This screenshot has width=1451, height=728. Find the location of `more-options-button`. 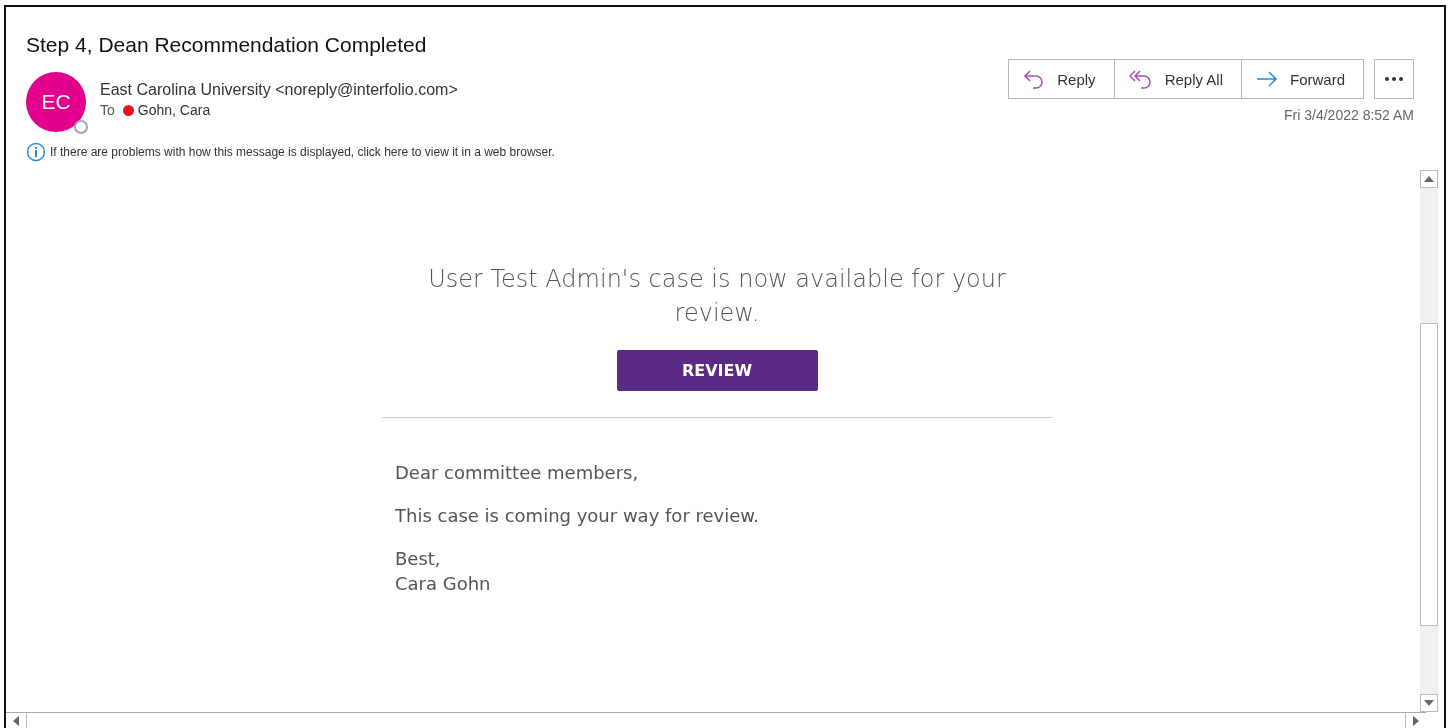

more-options-button is located at coordinates (1394, 79).